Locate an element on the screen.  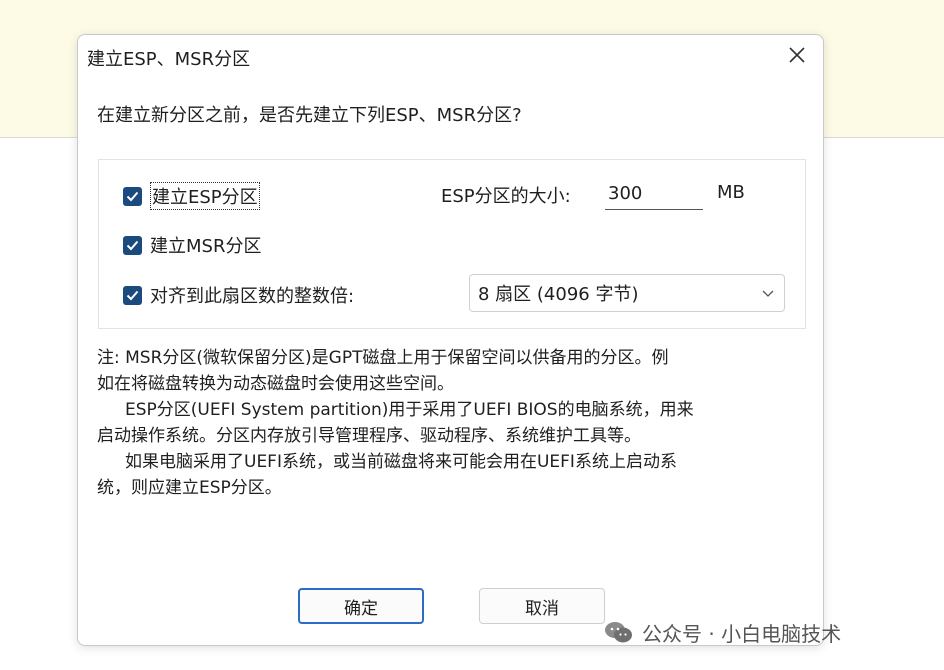
esp-checkbox is located at coordinates (132, 196).